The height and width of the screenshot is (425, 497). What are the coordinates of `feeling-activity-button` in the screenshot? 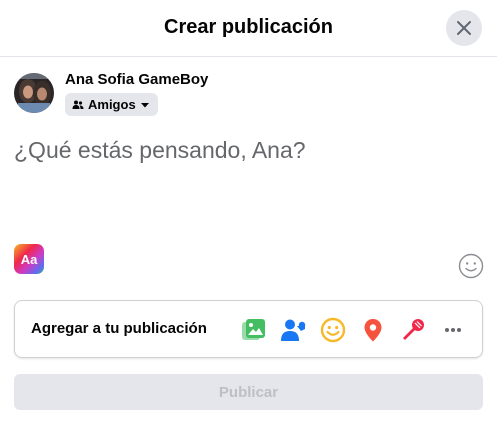 It's located at (333, 330).